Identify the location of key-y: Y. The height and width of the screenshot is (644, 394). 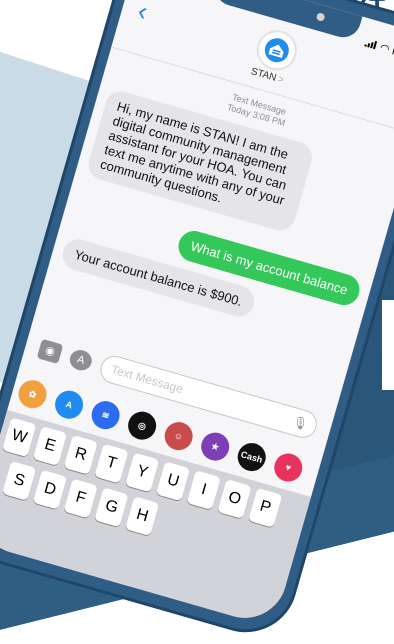
(142, 472).